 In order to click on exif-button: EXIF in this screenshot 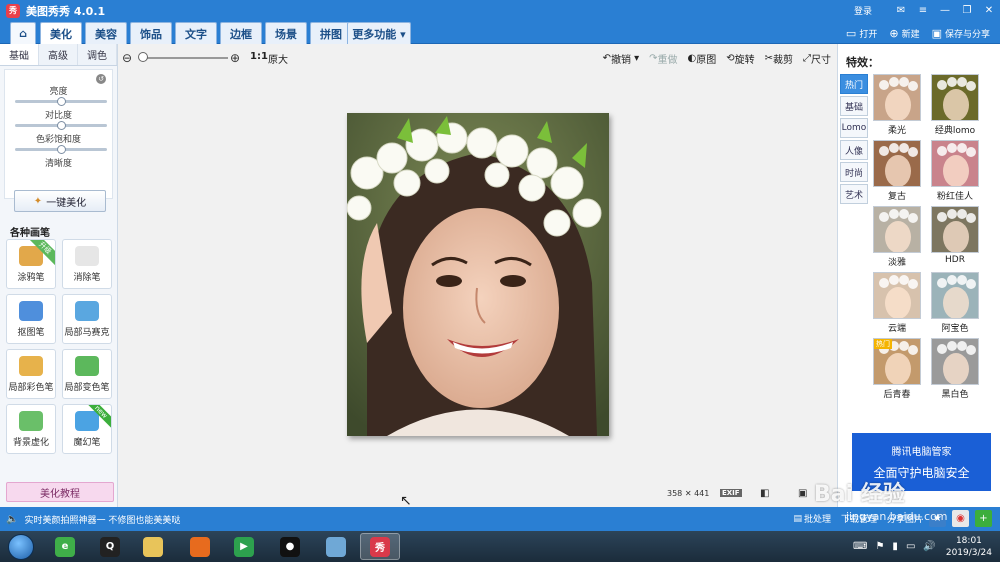, I will do `click(731, 493)`.